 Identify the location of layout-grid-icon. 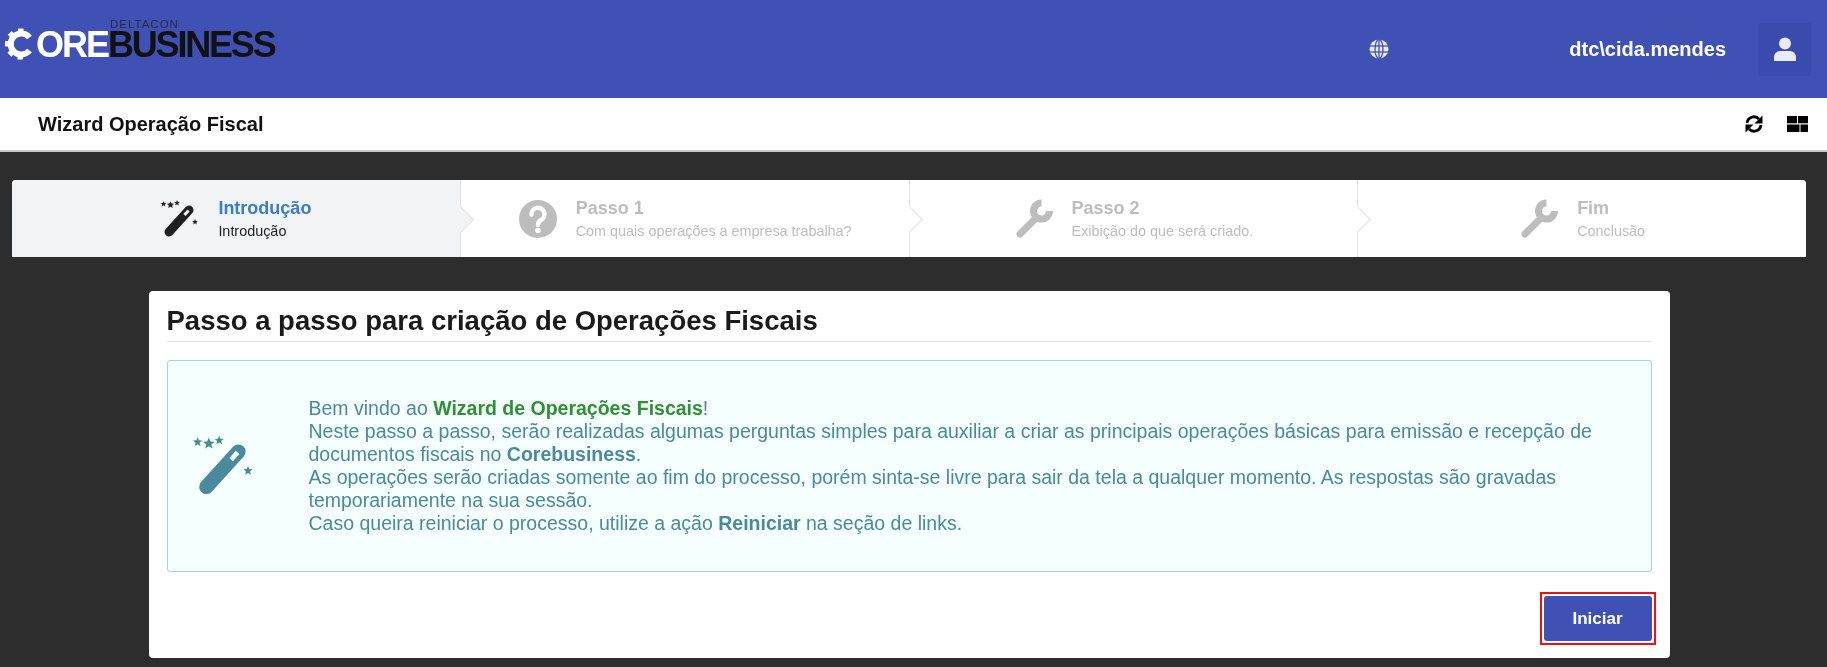
(1797, 124).